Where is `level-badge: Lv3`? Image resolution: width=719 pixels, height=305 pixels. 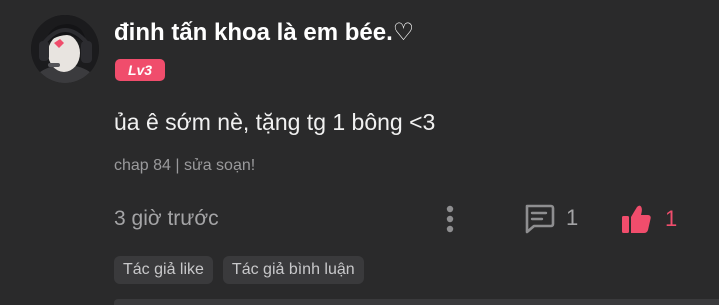
level-badge: Lv3 is located at coordinates (140, 70).